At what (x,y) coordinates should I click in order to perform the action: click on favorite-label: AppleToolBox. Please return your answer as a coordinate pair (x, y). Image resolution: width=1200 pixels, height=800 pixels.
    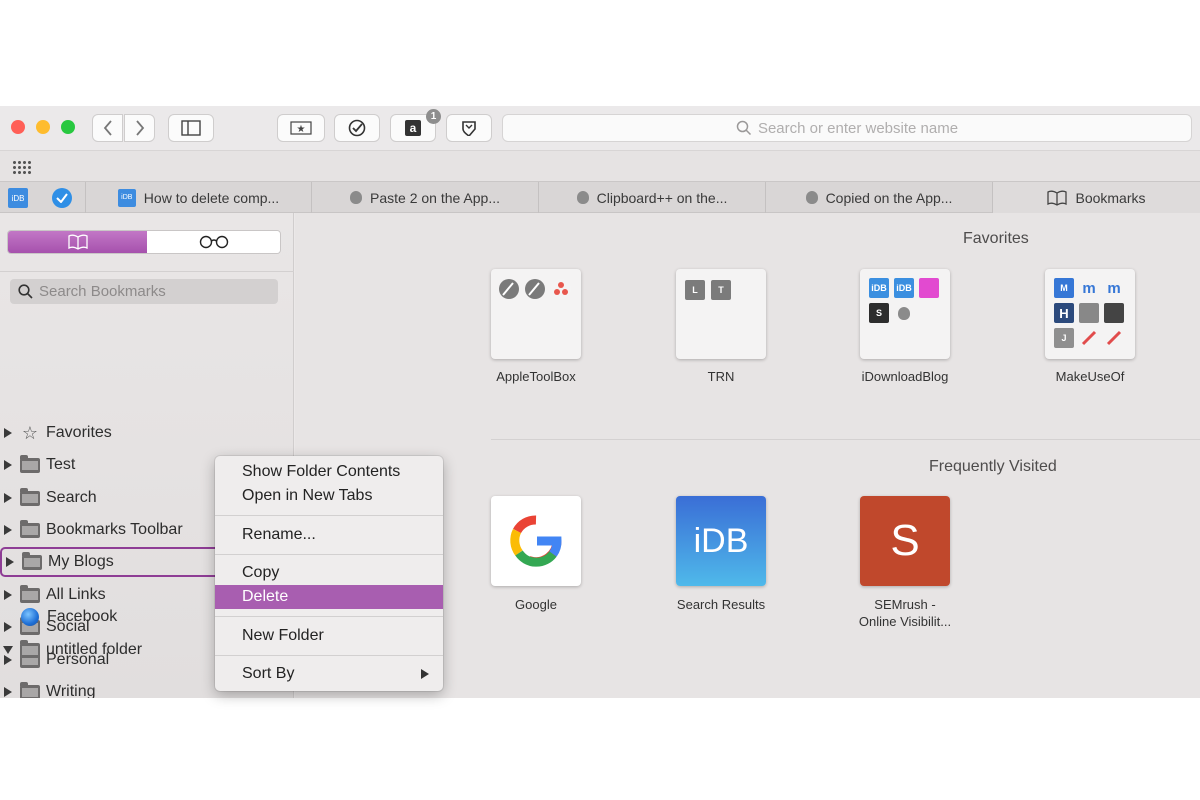
    Looking at the image, I should click on (536, 376).